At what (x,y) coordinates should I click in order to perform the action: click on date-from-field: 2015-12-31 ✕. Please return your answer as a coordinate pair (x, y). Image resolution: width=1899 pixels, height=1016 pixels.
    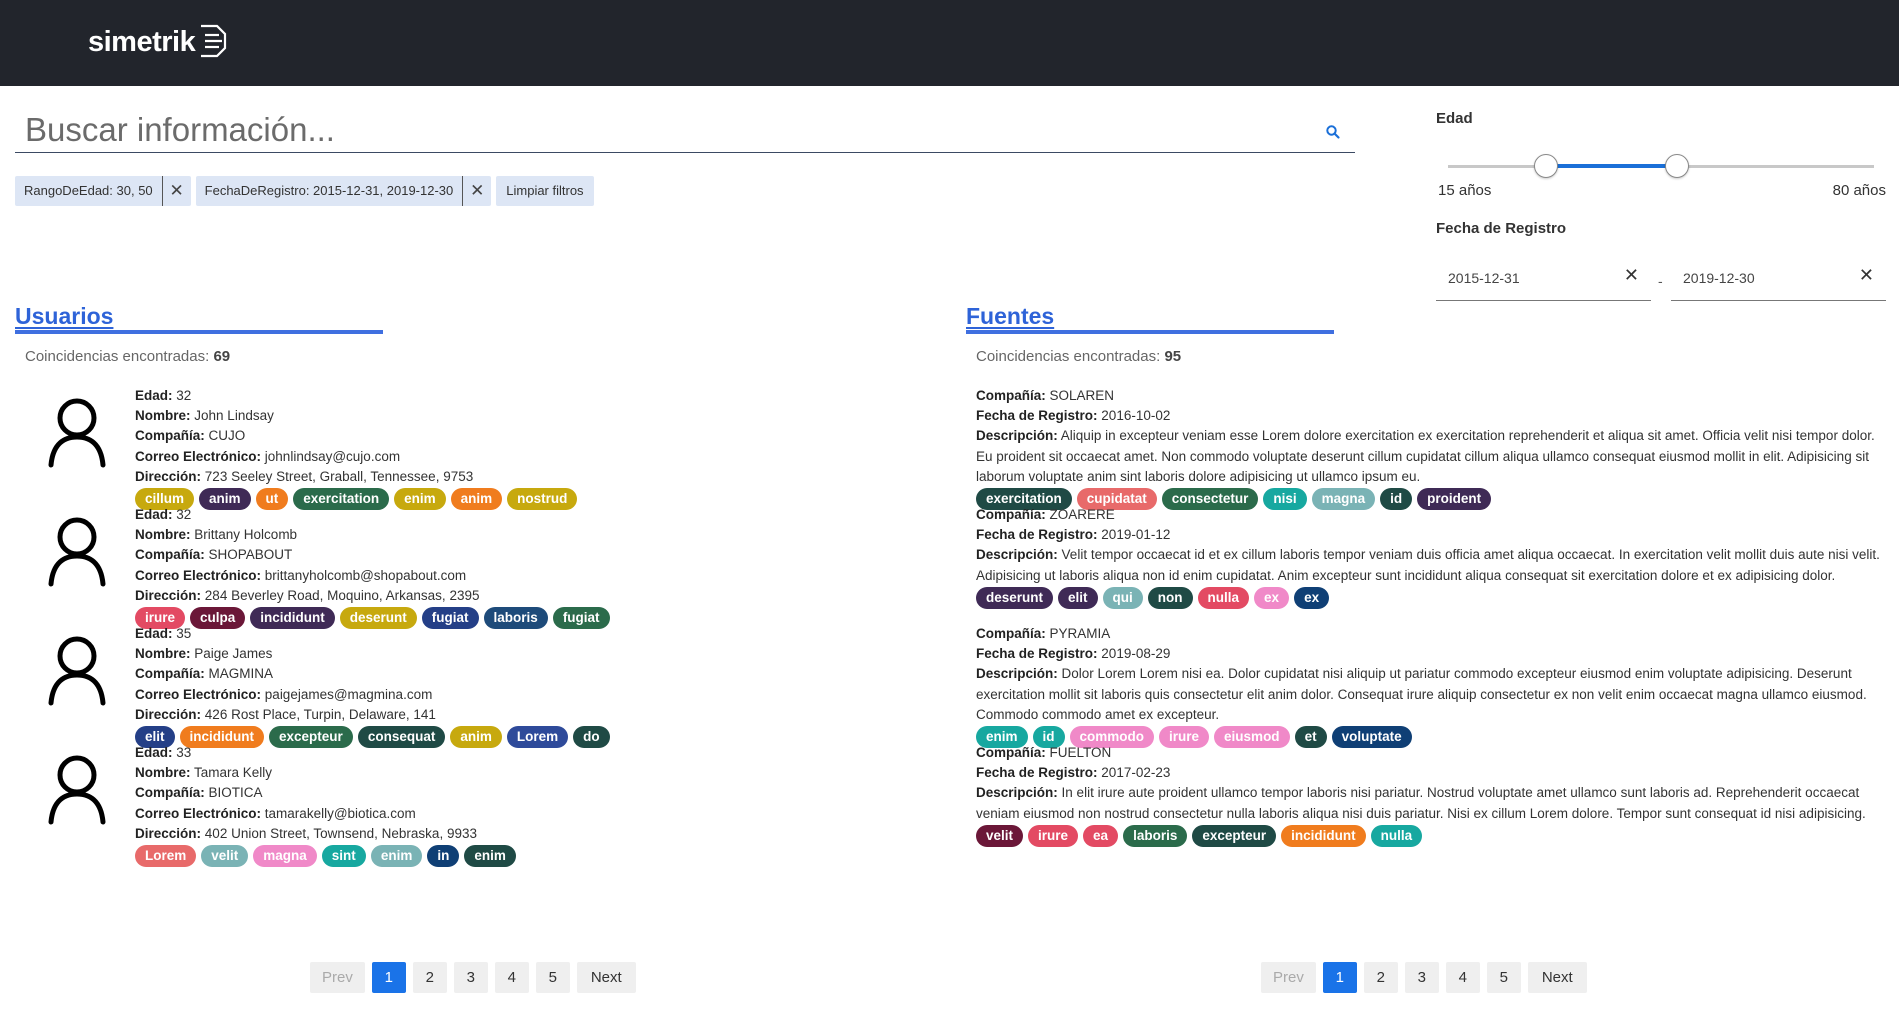
    Looking at the image, I should click on (1543, 277).